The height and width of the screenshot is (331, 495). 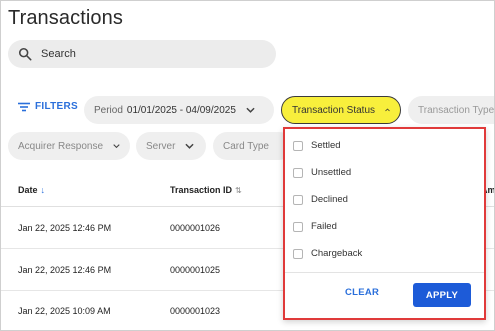 I want to click on transaction-type-label: Transaction Type, so click(x=456, y=110).